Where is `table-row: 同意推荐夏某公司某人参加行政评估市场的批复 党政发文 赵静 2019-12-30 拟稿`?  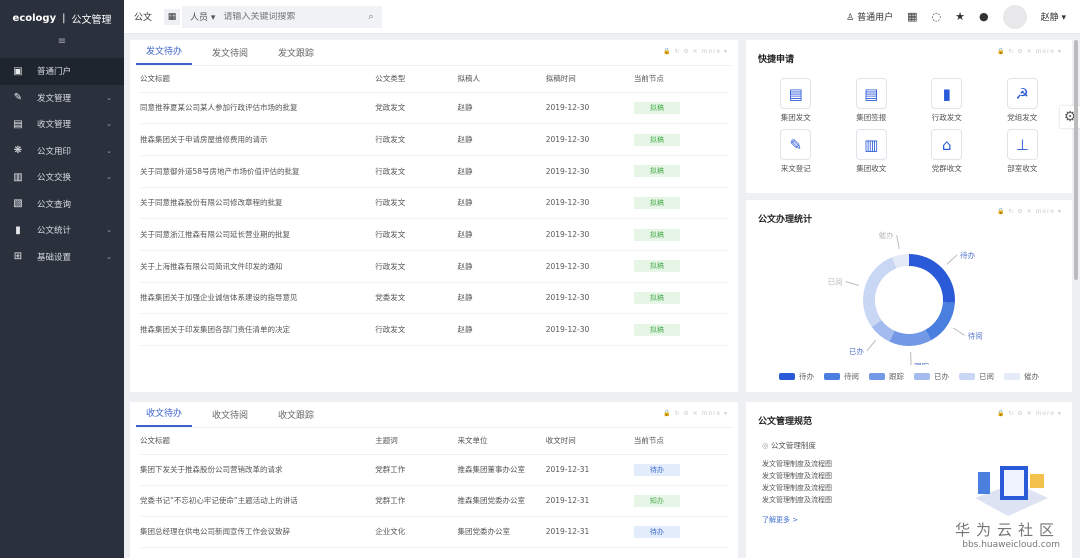
table-row: 同意推荐夏某公司某人参加行政评估市场的批复 党政发文 赵静 2019-12-30 拟稿 is located at coordinates (434, 108).